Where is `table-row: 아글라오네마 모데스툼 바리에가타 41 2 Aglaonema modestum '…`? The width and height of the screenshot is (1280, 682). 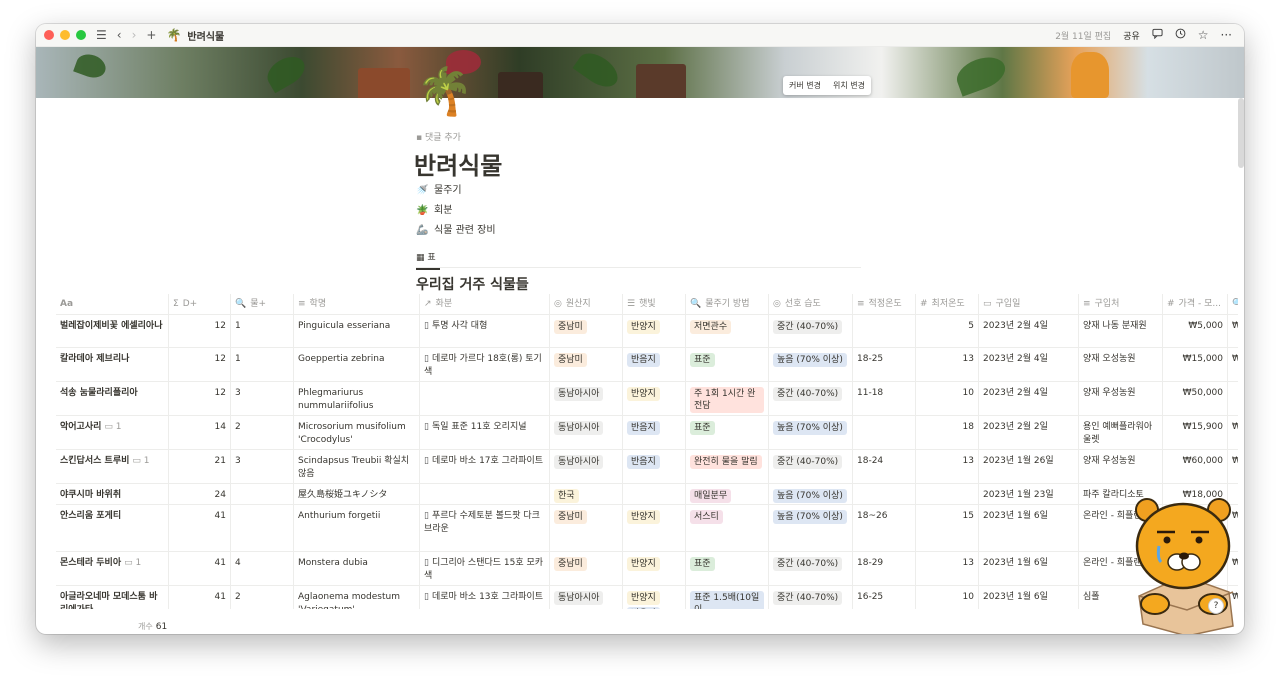
table-row: 아글라오네마 모데스툼 바리에가타 41 2 Aglaonema modestum '… is located at coordinates (647, 597).